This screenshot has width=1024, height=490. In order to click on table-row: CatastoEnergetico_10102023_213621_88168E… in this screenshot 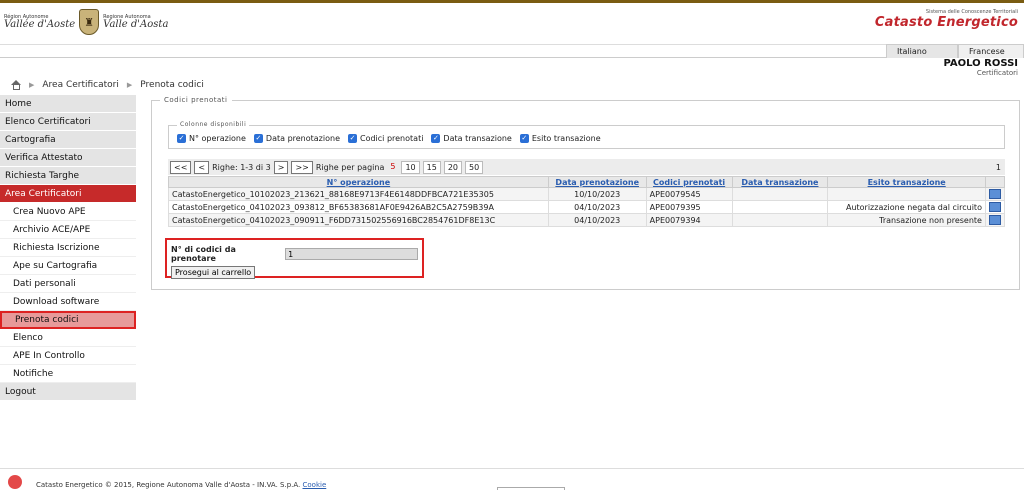, I will do `click(587, 194)`.